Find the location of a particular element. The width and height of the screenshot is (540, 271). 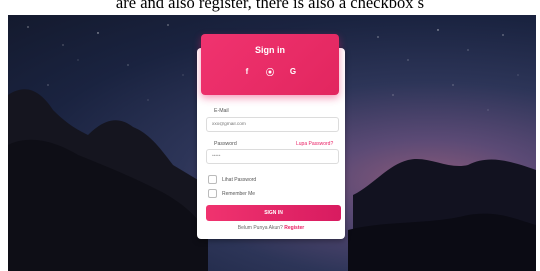

facebook-icon: f is located at coordinates (247, 72).